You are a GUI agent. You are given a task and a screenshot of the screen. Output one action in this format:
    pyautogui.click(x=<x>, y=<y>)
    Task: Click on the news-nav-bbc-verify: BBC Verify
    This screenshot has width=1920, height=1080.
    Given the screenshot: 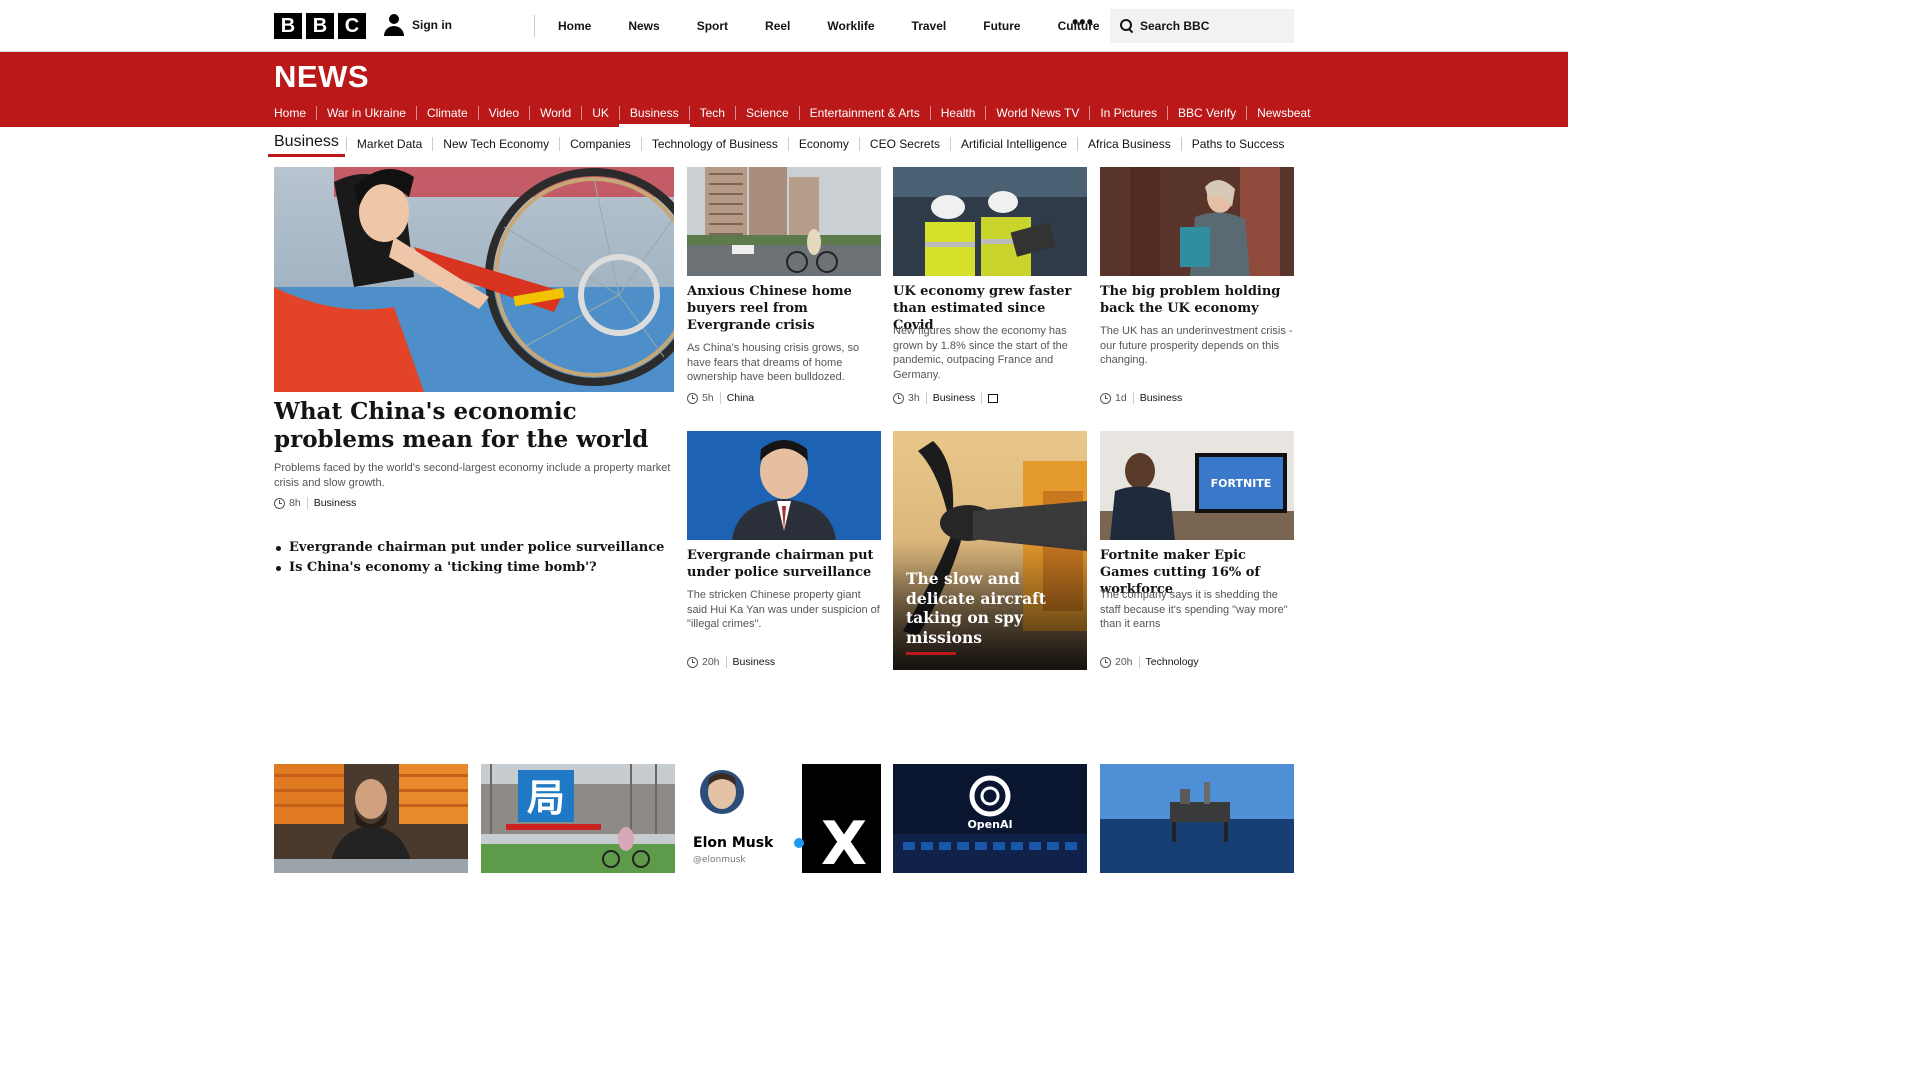 What is the action you would take?
    pyautogui.click(x=1206, y=113)
    